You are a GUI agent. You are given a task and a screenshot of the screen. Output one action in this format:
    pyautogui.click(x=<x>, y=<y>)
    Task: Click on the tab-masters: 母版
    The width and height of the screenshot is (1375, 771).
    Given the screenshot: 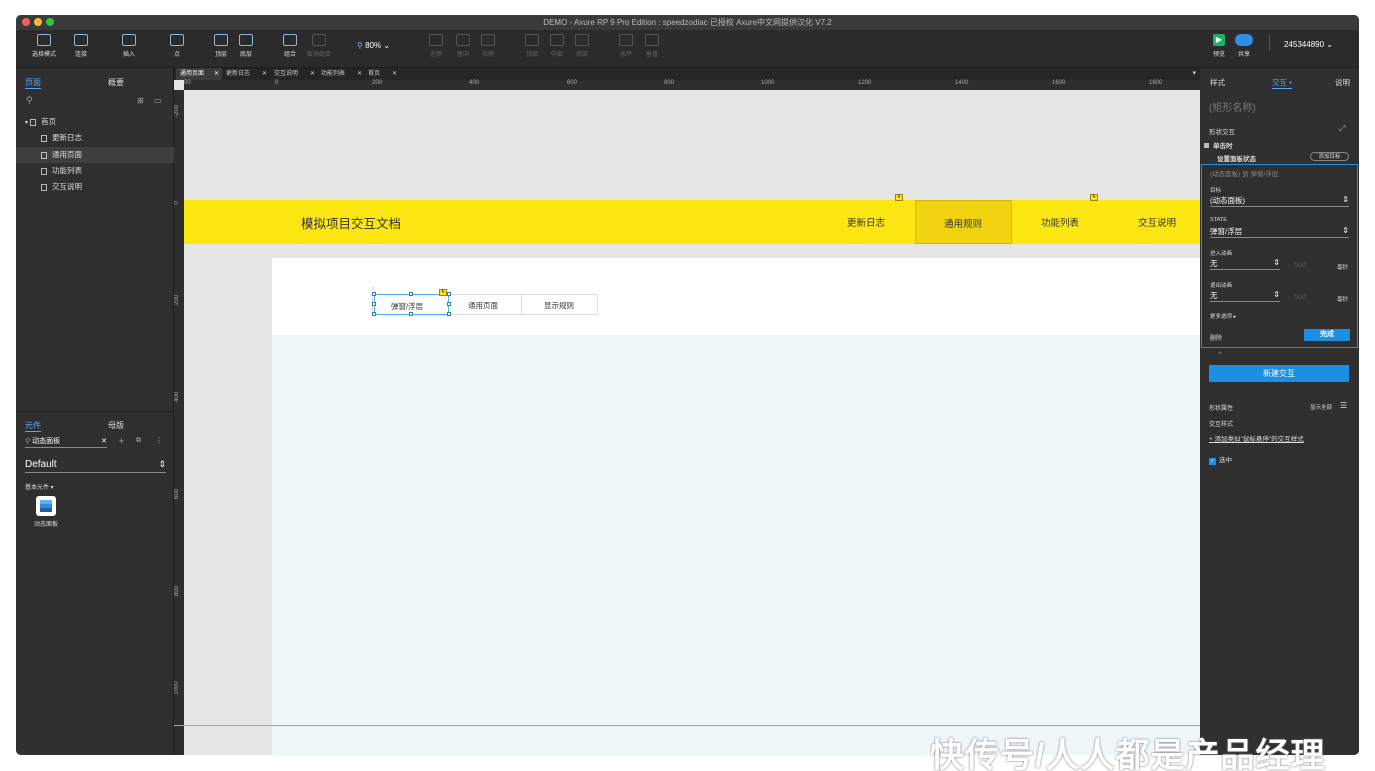 What is the action you would take?
    pyautogui.click(x=116, y=425)
    